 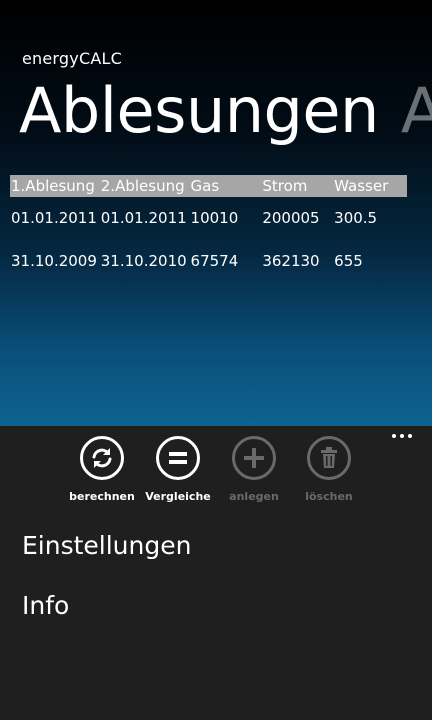 What do you see at coordinates (254, 496) in the screenshot?
I see `anlegen-label: anlegen` at bounding box center [254, 496].